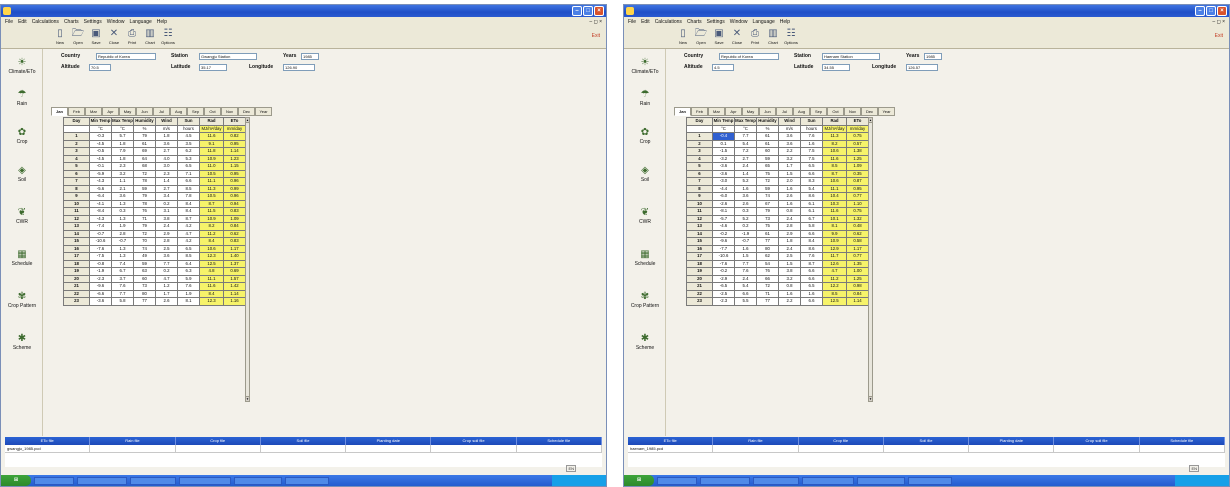 This screenshot has width=1230, height=487. What do you see at coordinates (144, 181) in the screenshot?
I see `data-cell: 78` at bounding box center [144, 181].